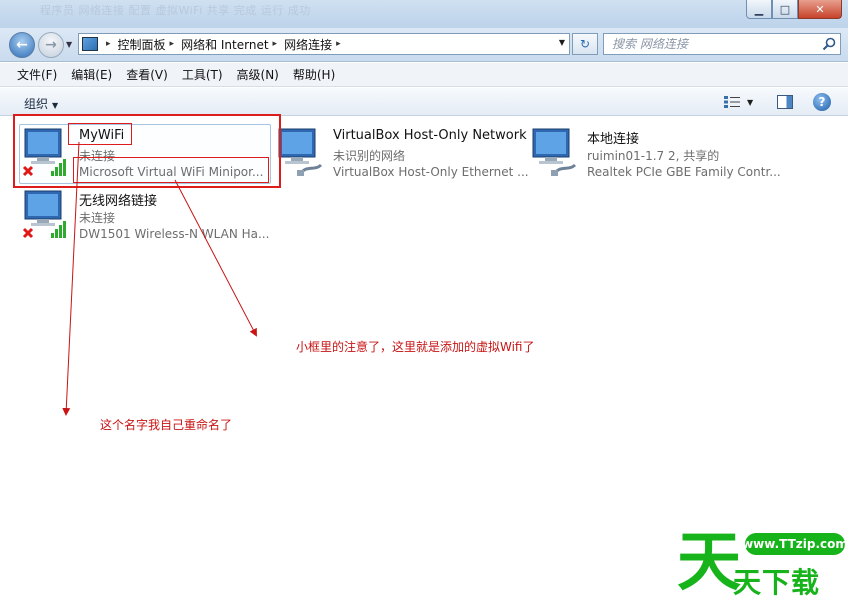 Image resolution: width=848 pixels, height=602 pixels. Describe the element at coordinates (100, 134) in the screenshot. I see `annotation-name-box` at that location.